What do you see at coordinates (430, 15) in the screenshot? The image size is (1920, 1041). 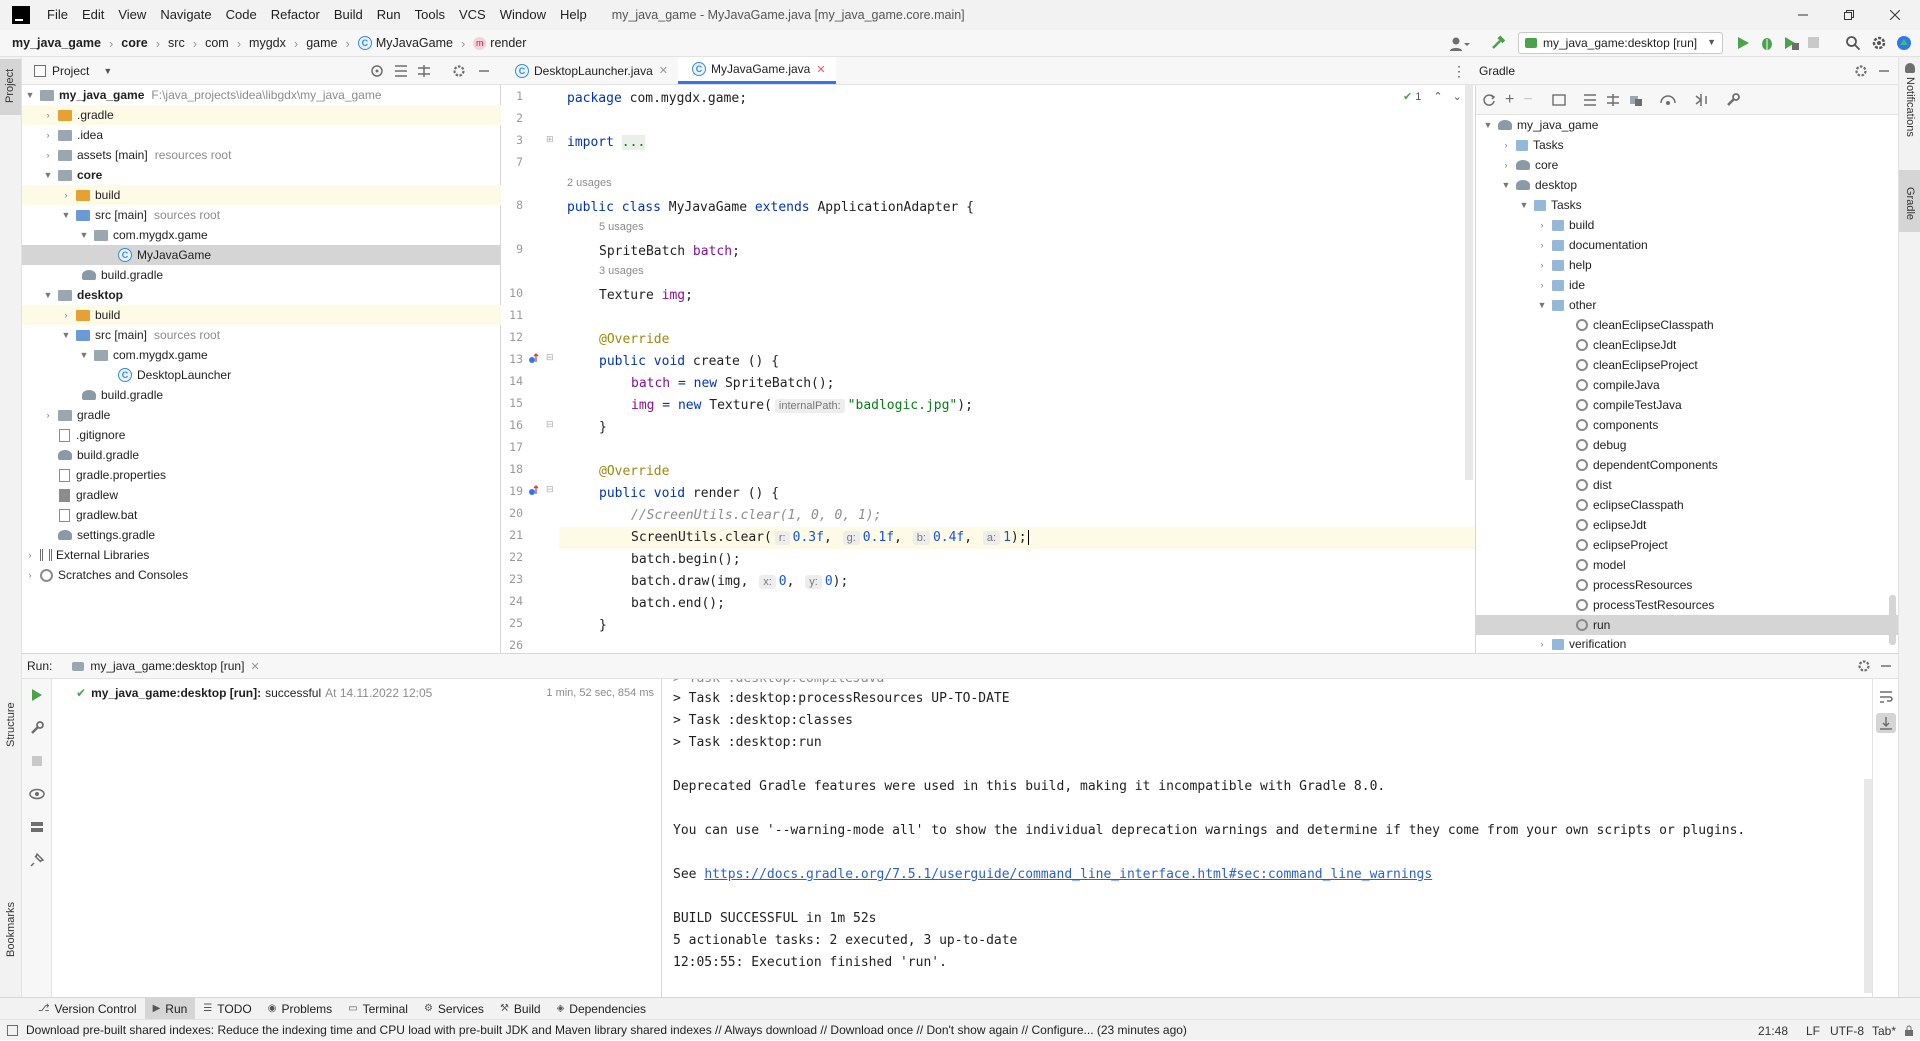 I see `menu-tools: Tools` at bounding box center [430, 15].